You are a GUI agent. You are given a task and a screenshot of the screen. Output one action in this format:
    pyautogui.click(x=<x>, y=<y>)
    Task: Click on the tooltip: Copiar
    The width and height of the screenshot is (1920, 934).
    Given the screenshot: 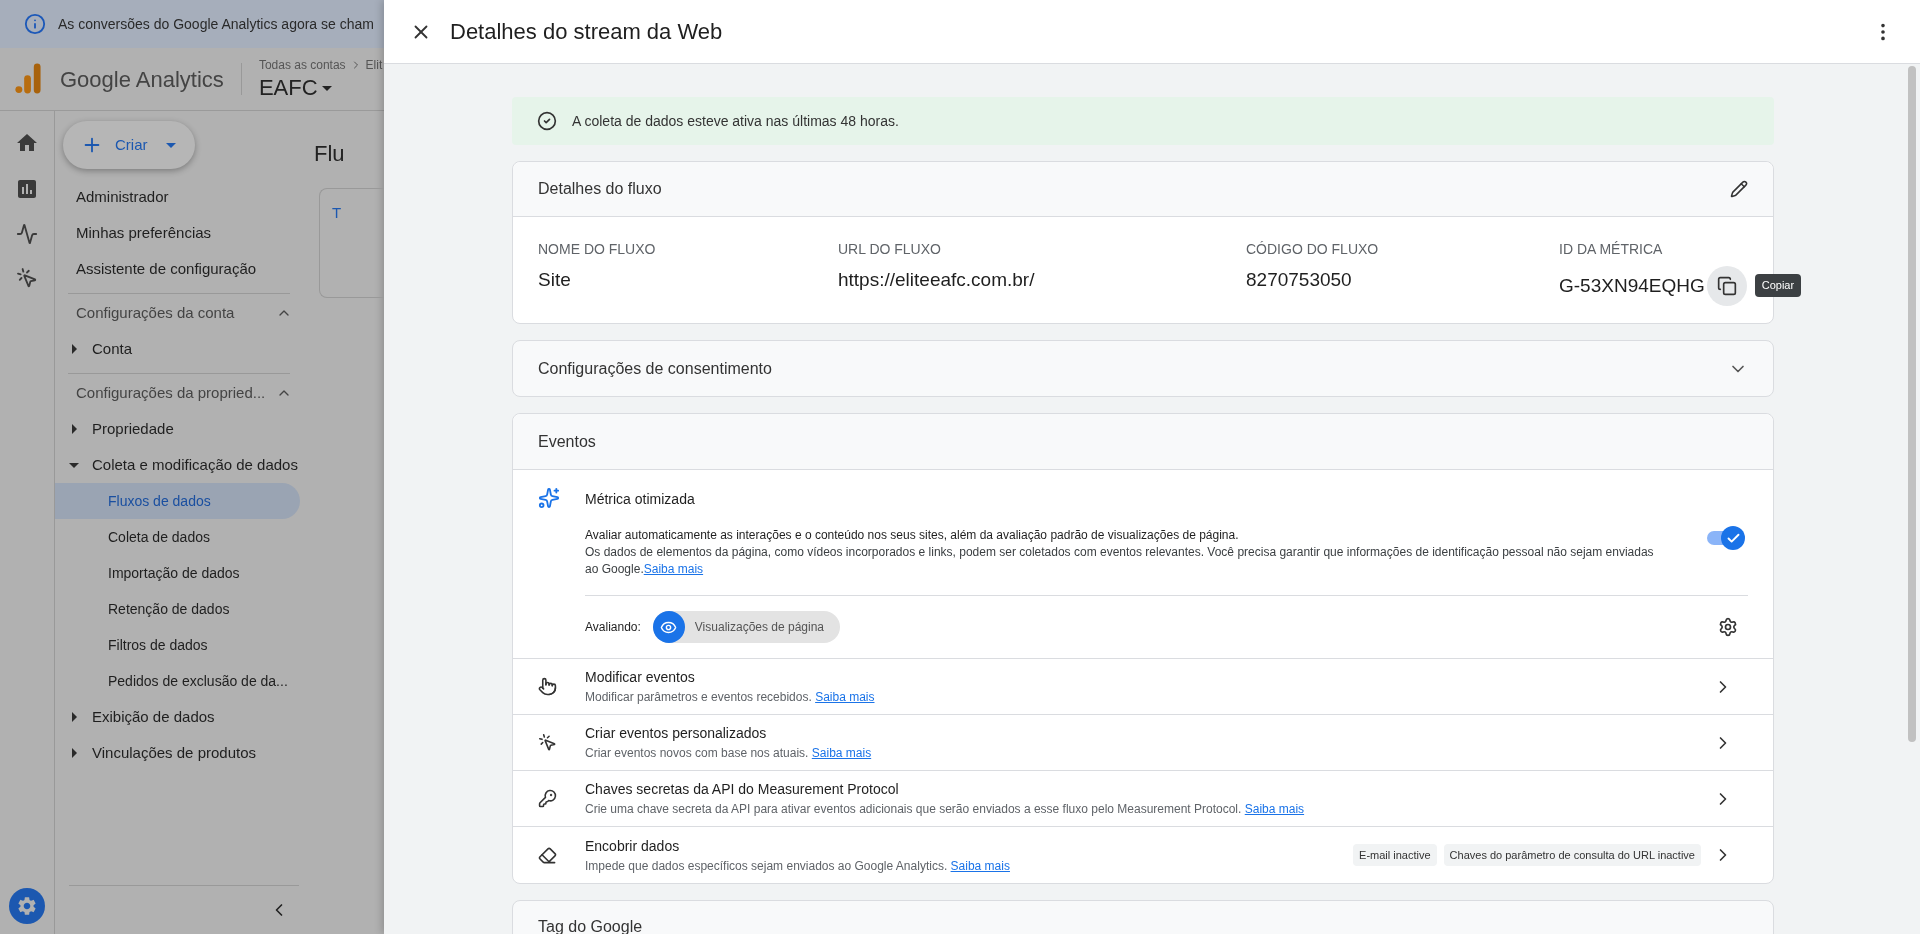 What is the action you would take?
    pyautogui.click(x=1778, y=285)
    